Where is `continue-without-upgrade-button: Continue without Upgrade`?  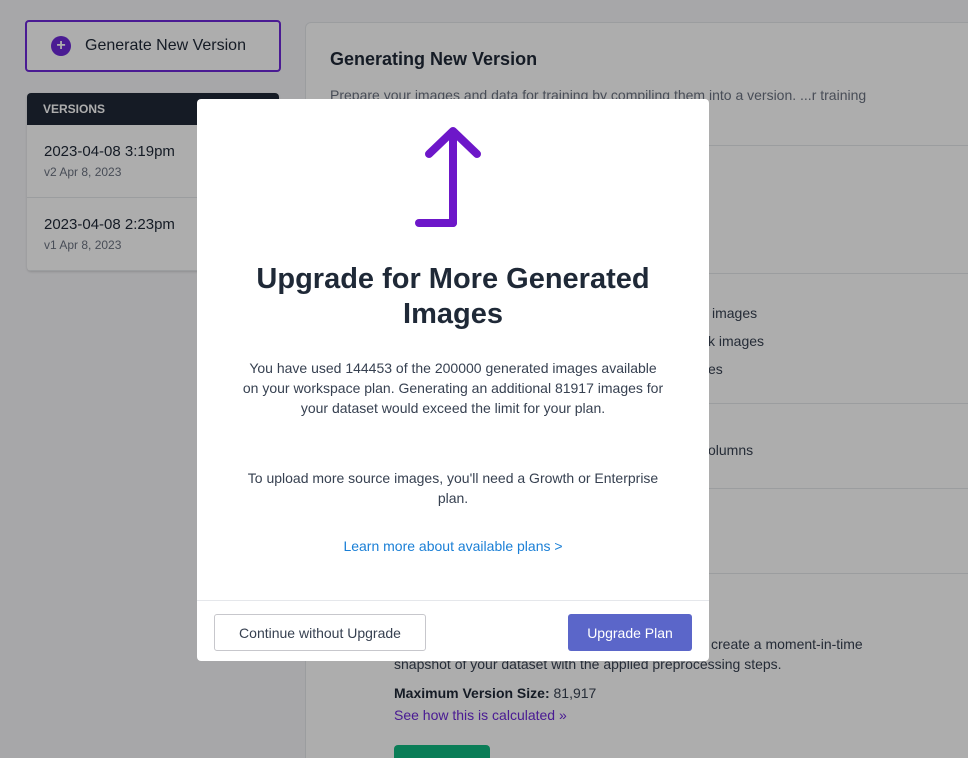
continue-without-upgrade-button: Continue without Upgrade is located at coordinates (320, 632).